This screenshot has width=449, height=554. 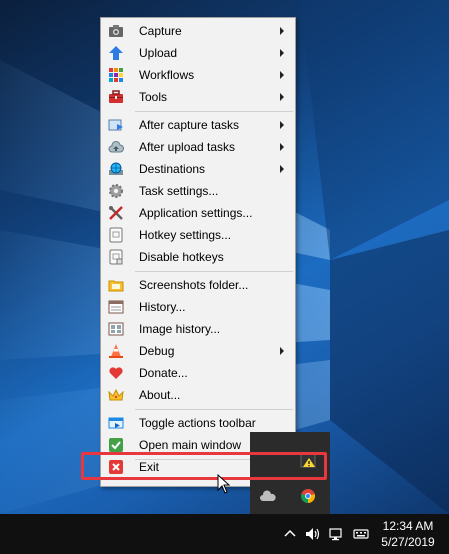 I want to click on menu-item-after-capture-tasks: After capture tasks, so click(x=198, y=125).